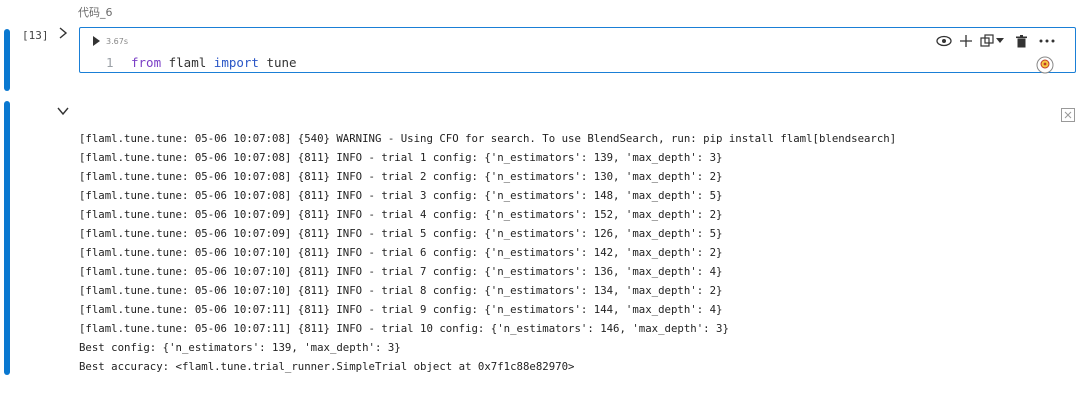  What do you see at coordinates (987, 41) in the screenshot?
I see `copy-icon` at bounding box center [987, 41].